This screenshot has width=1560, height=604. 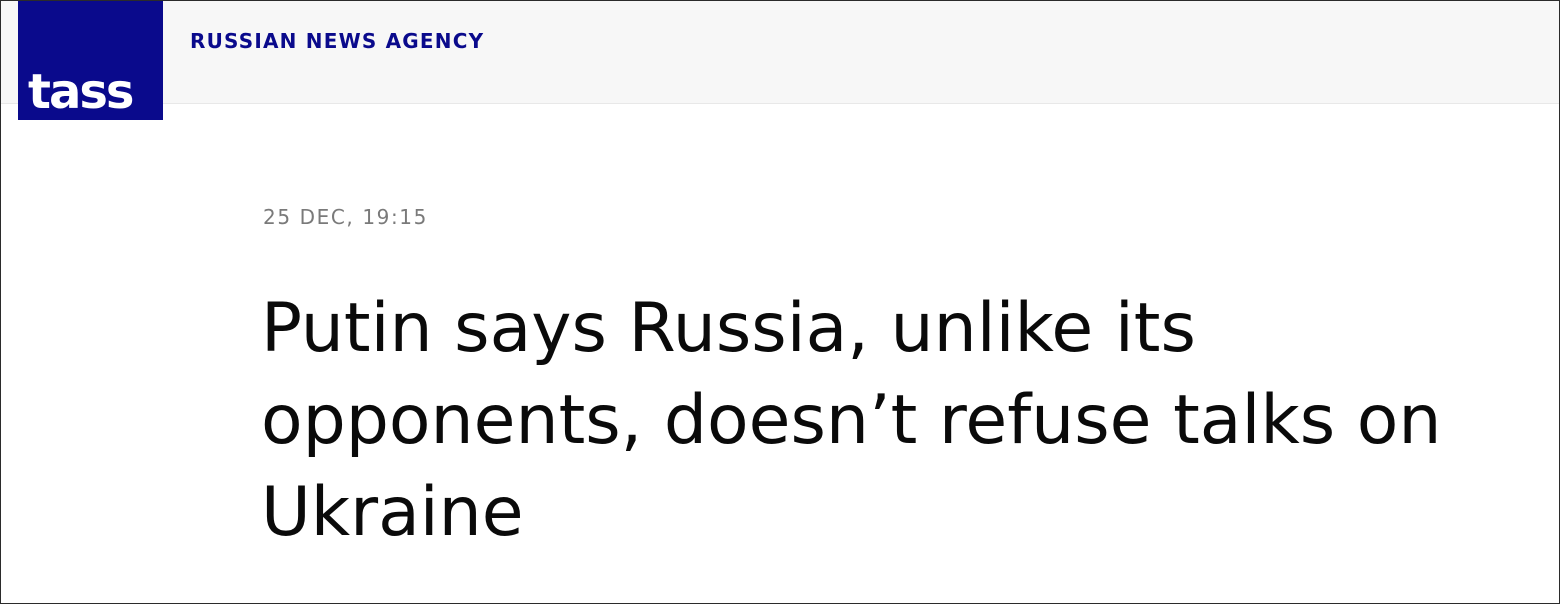 What do you see at coordinates (337, 41) in the screenshot?
I see `agency-name-link: RUSSIAN NEWS AGENCY` at bounding box center [337, 41].